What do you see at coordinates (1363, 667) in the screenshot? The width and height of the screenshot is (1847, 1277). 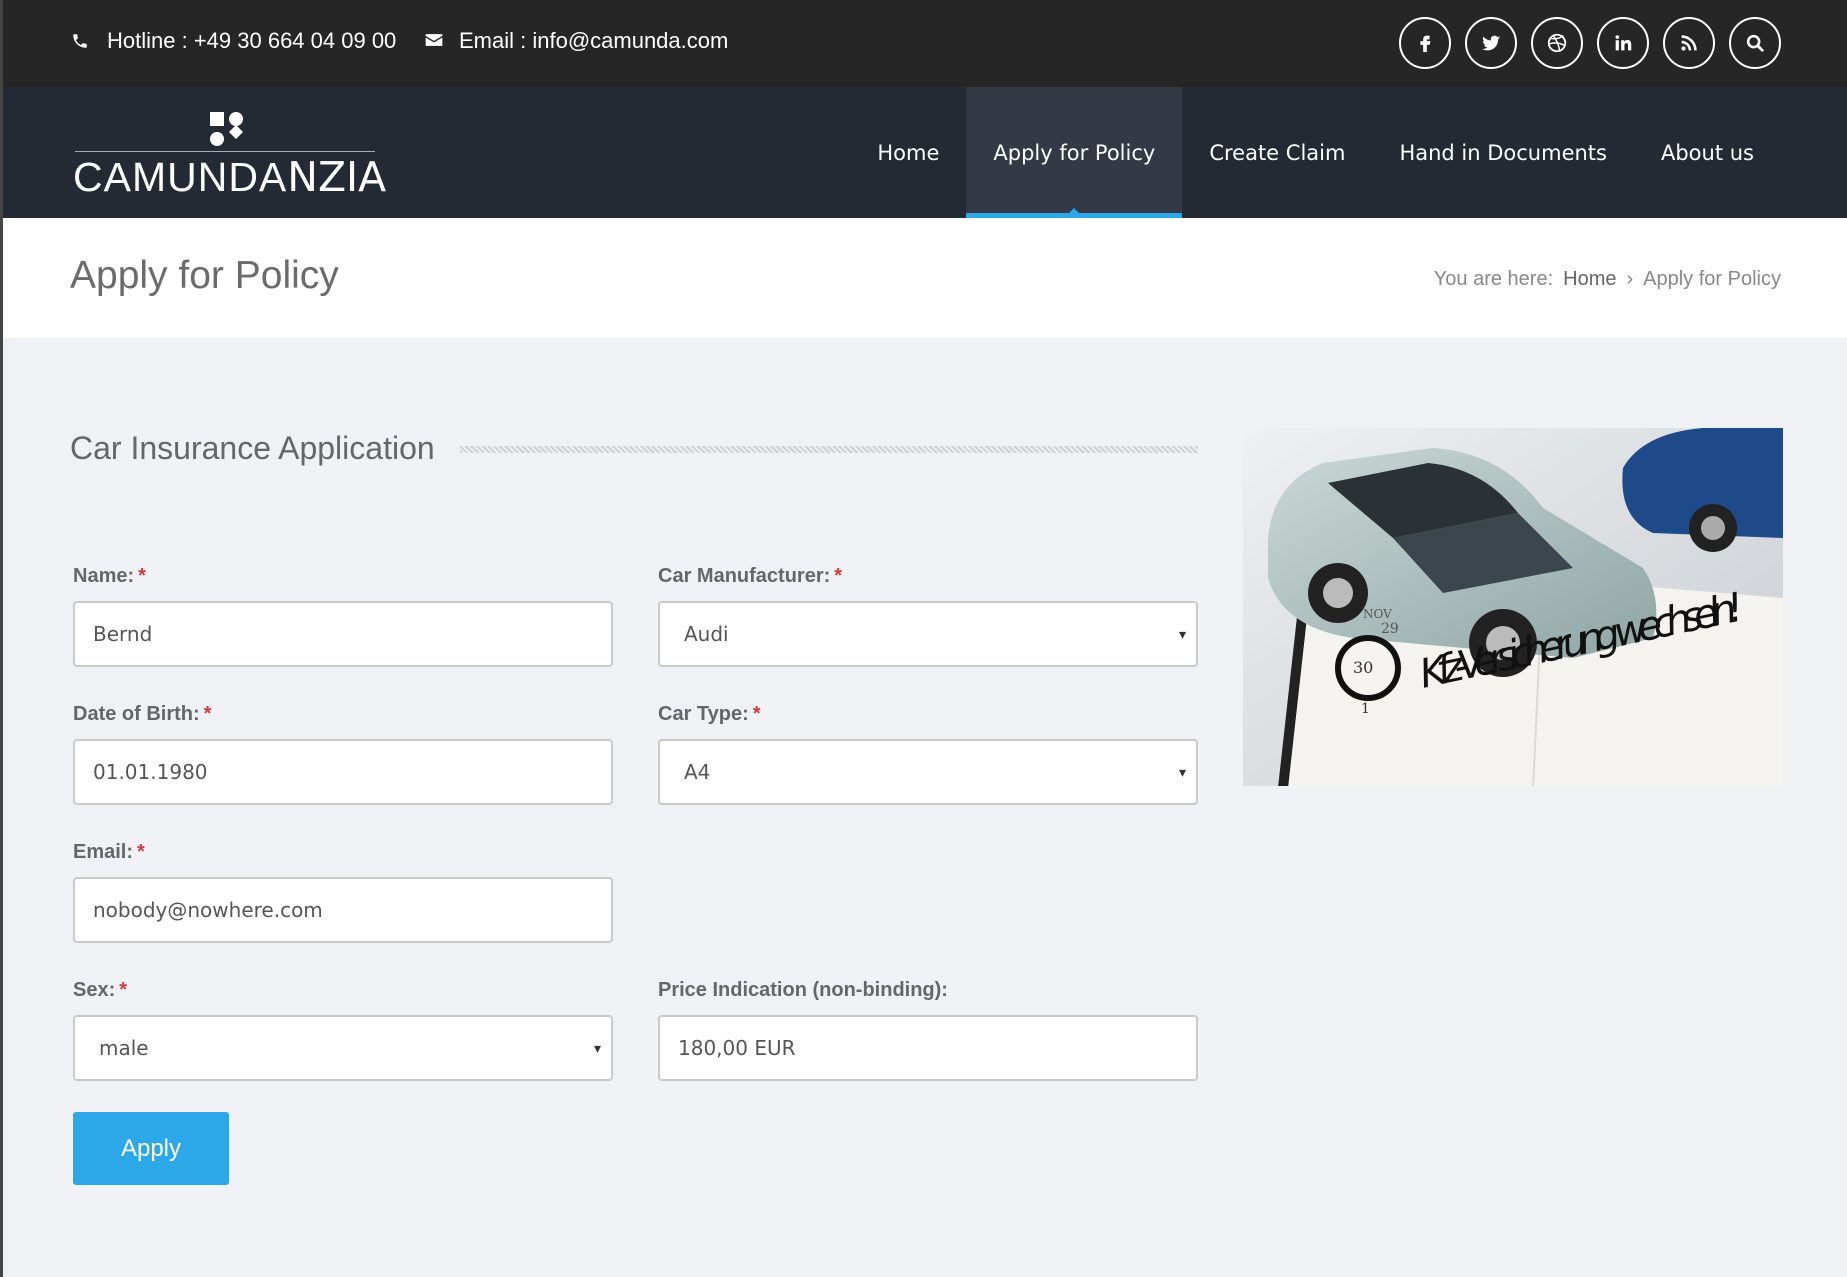 I see `svg-text: 30` at bounding box center [1363, 667].